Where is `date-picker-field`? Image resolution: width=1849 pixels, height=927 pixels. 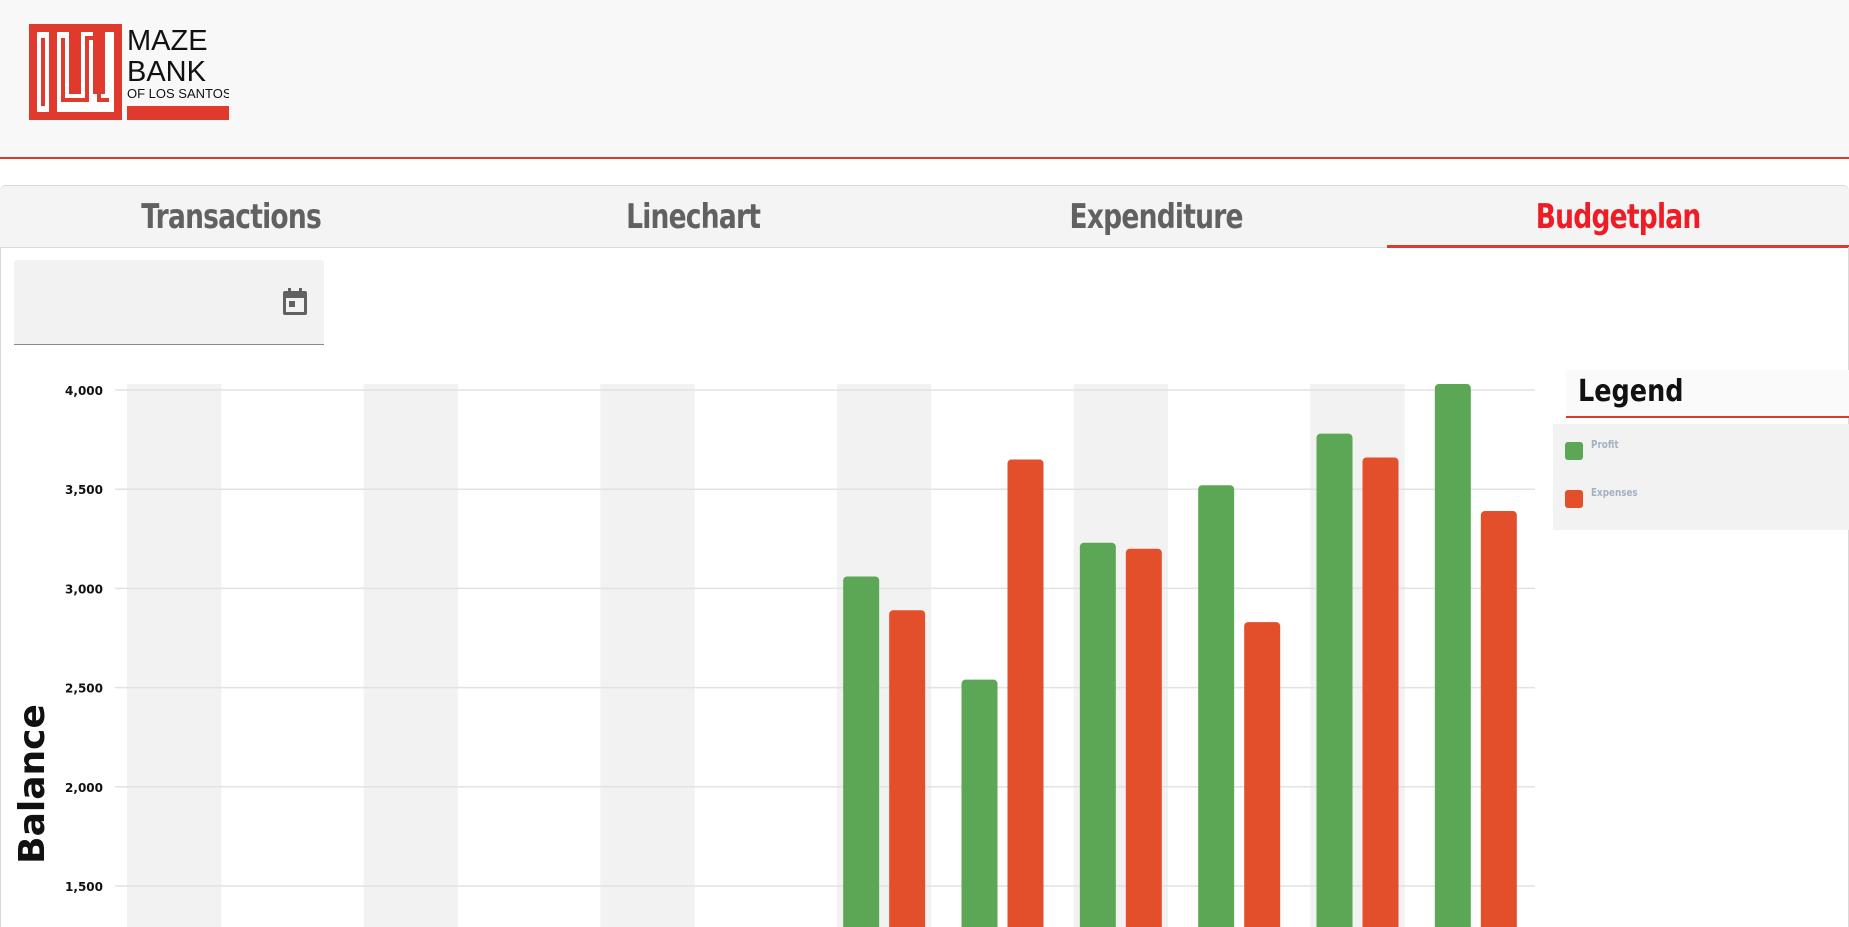 date-picker-field is located at coordinates (169, 302).